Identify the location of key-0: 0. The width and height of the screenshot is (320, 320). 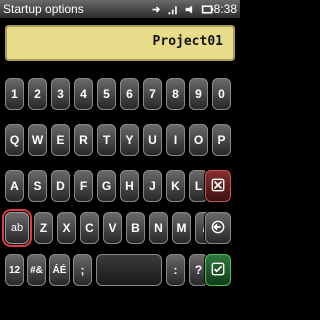
(221, 94).